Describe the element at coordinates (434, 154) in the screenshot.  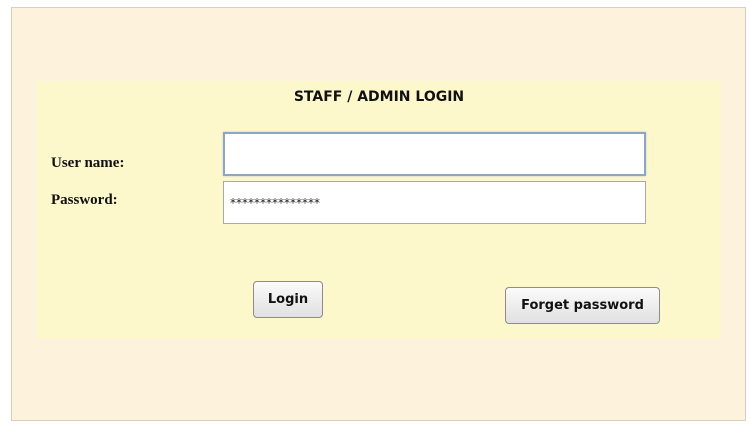
I see `username-input` at that location.